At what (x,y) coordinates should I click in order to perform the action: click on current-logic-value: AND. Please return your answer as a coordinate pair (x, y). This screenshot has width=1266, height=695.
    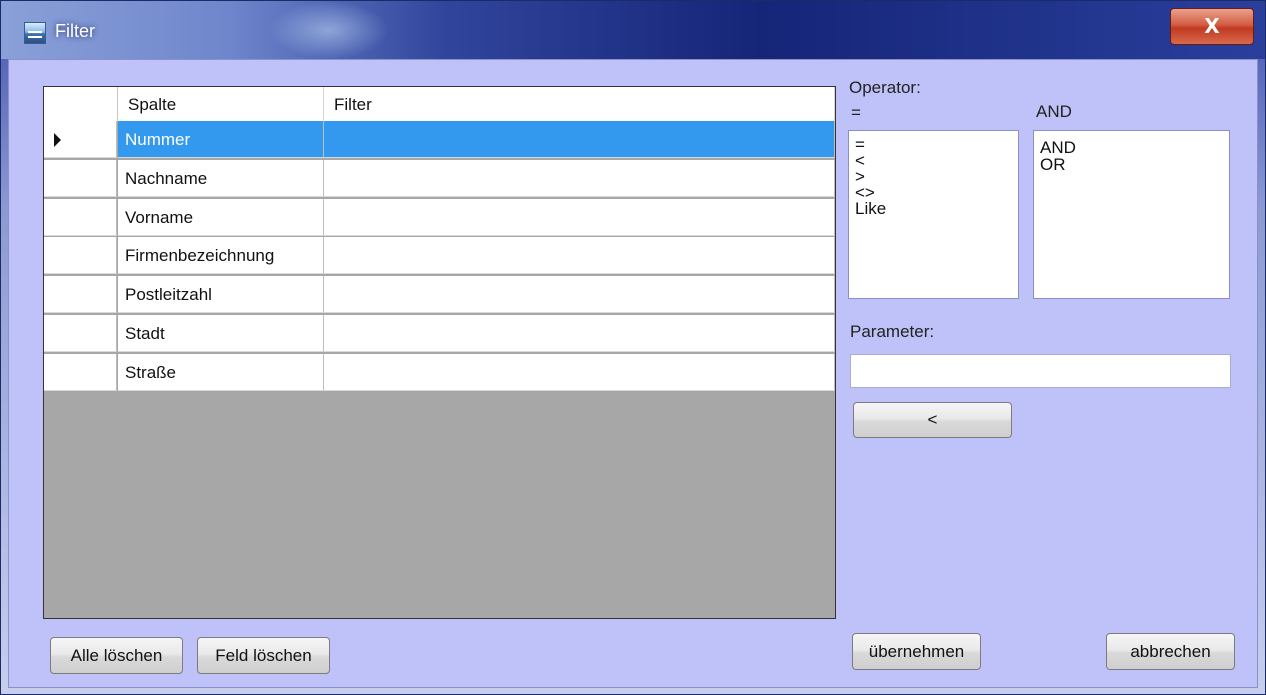
    Looking at the image, I should click on (1054, 111).